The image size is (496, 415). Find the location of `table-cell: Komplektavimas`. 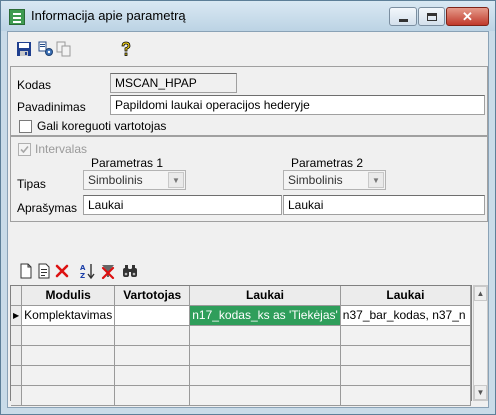

table-cell: Komplektavimas is located at coordinates (68, 315).